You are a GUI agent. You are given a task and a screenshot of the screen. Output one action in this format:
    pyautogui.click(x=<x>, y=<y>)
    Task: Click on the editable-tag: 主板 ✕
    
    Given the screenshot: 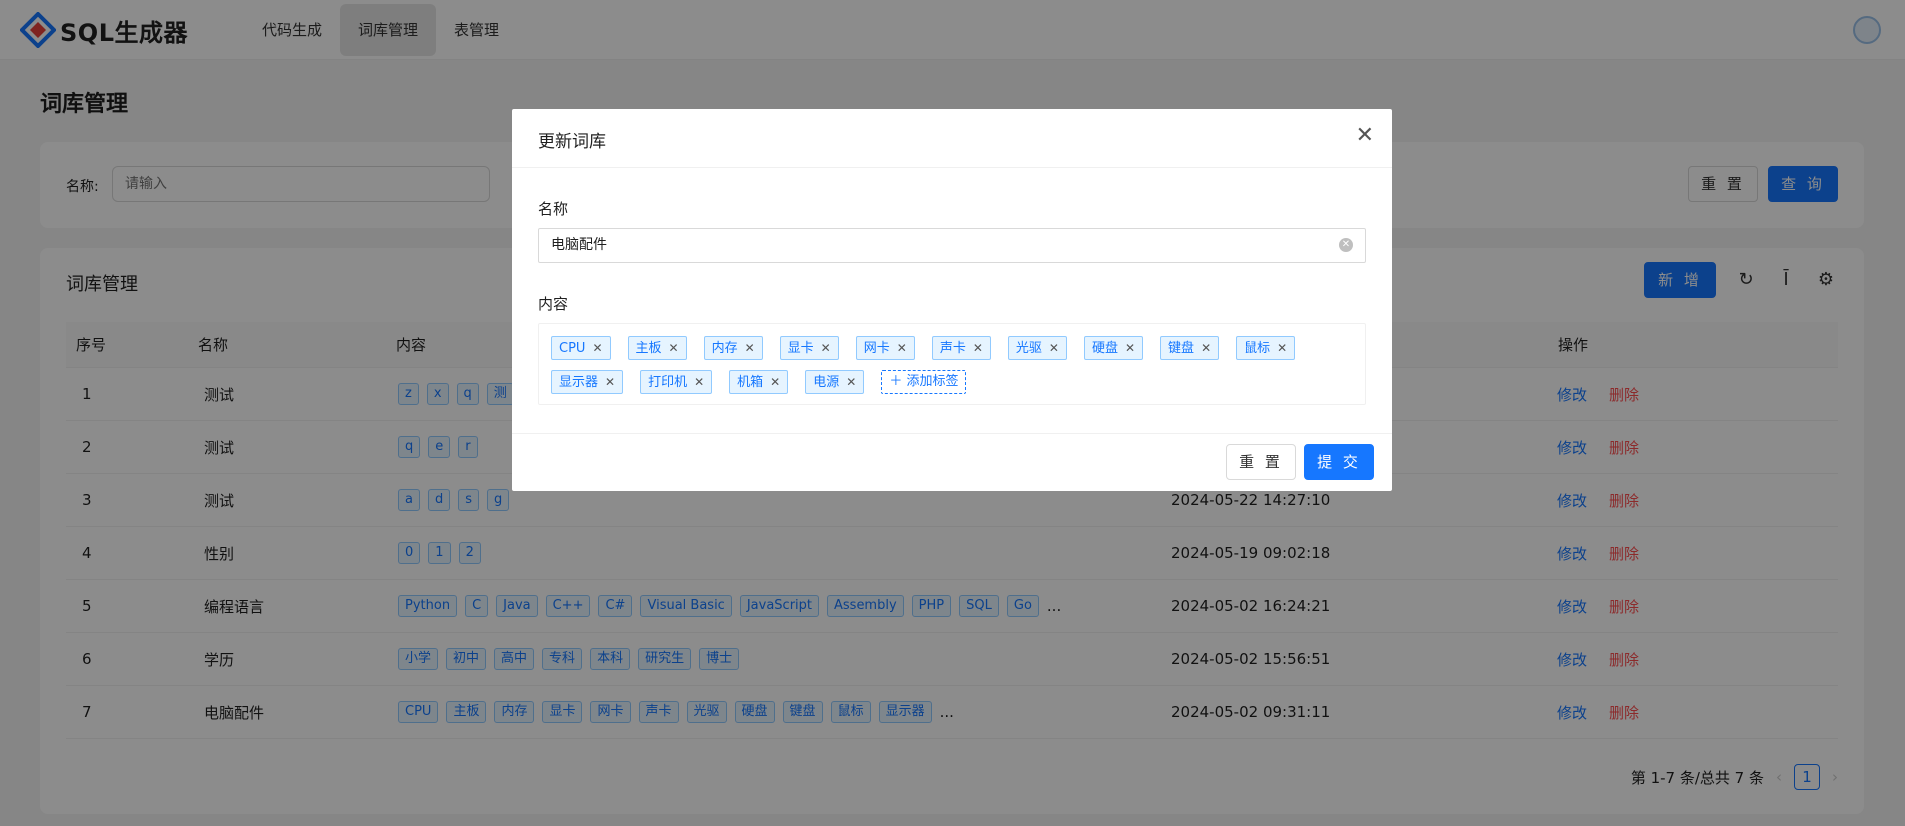 What is the action you would take?
    pyautogui.click(x=657, y=348)
    